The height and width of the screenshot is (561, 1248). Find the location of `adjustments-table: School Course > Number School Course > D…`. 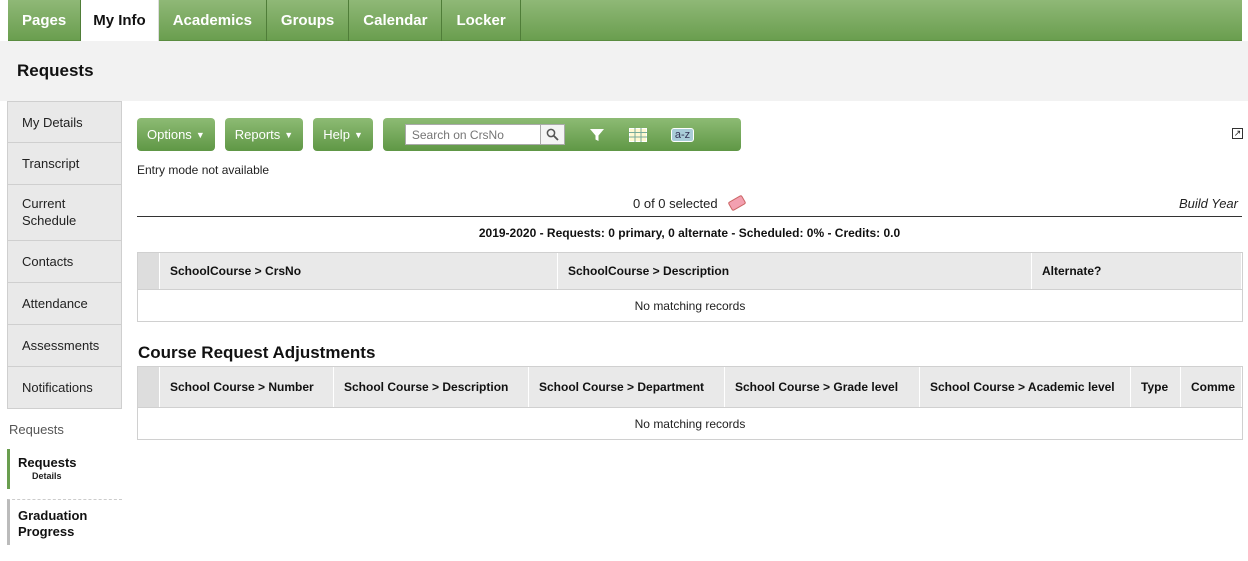

adjustments-table: School Course > Number School Course > D… is located at coordinates (690, 403).